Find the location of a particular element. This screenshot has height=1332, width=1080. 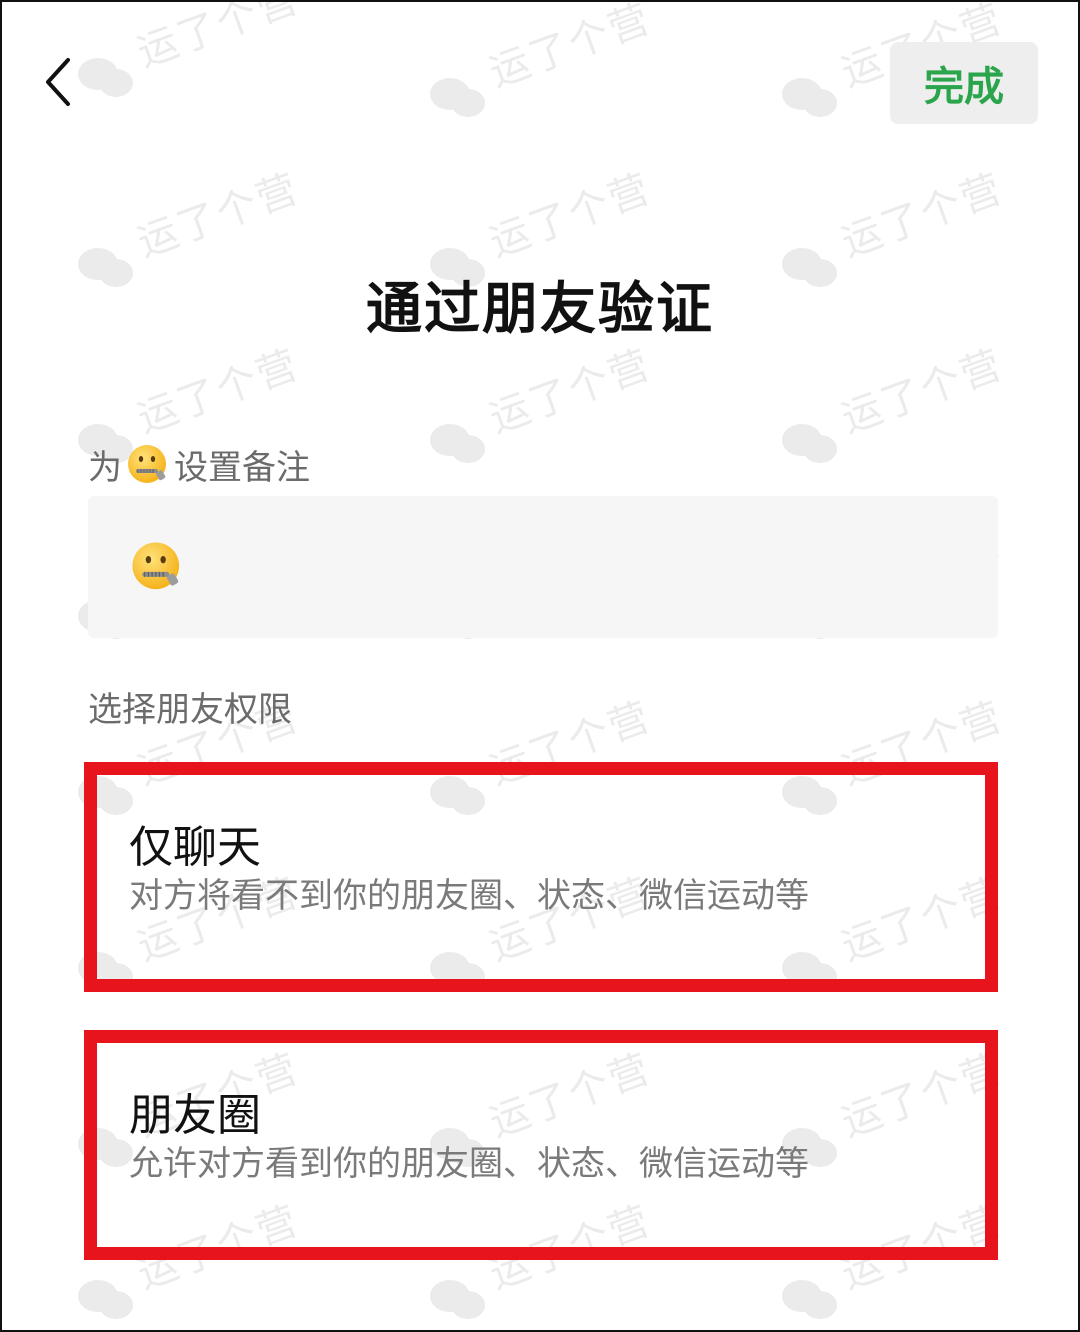

option-description: 对方将看不到你的朋友圈、状态、微信运动等 is located at coordinates (469, 896).